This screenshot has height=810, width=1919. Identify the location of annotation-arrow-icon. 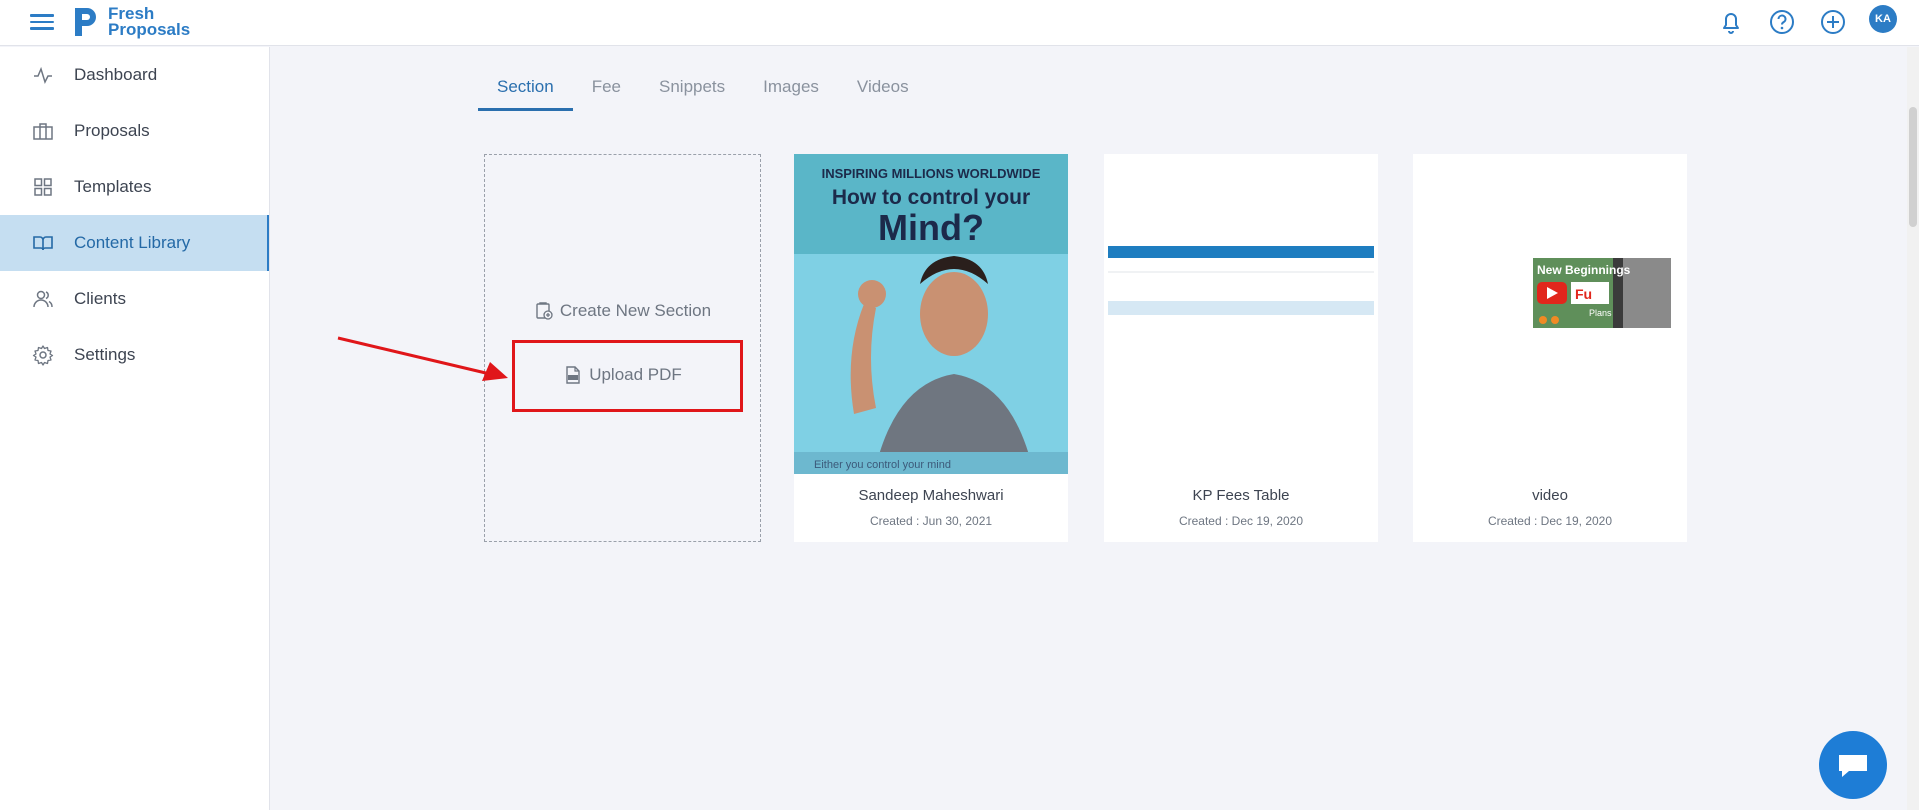
(422, 358).